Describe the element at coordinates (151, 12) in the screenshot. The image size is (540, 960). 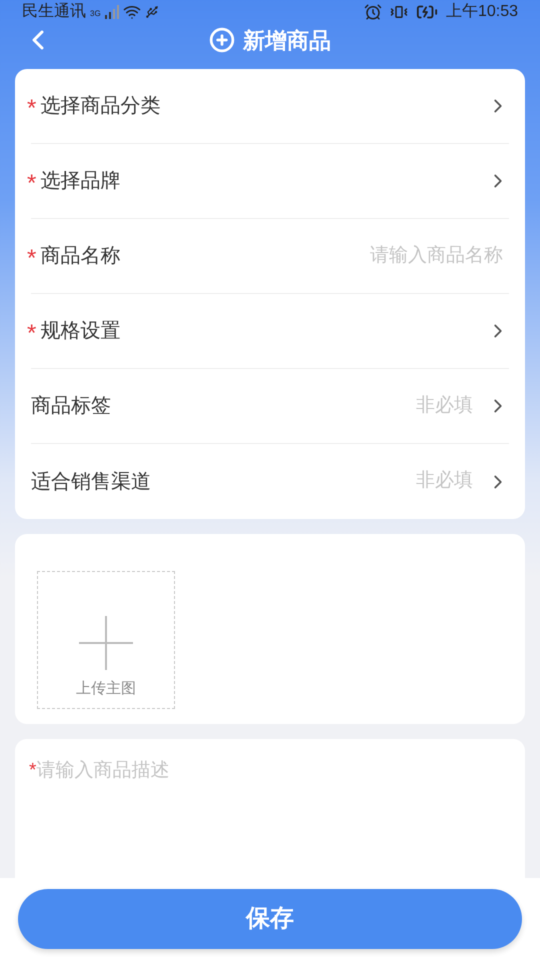
I see `usb-icon` at that location.